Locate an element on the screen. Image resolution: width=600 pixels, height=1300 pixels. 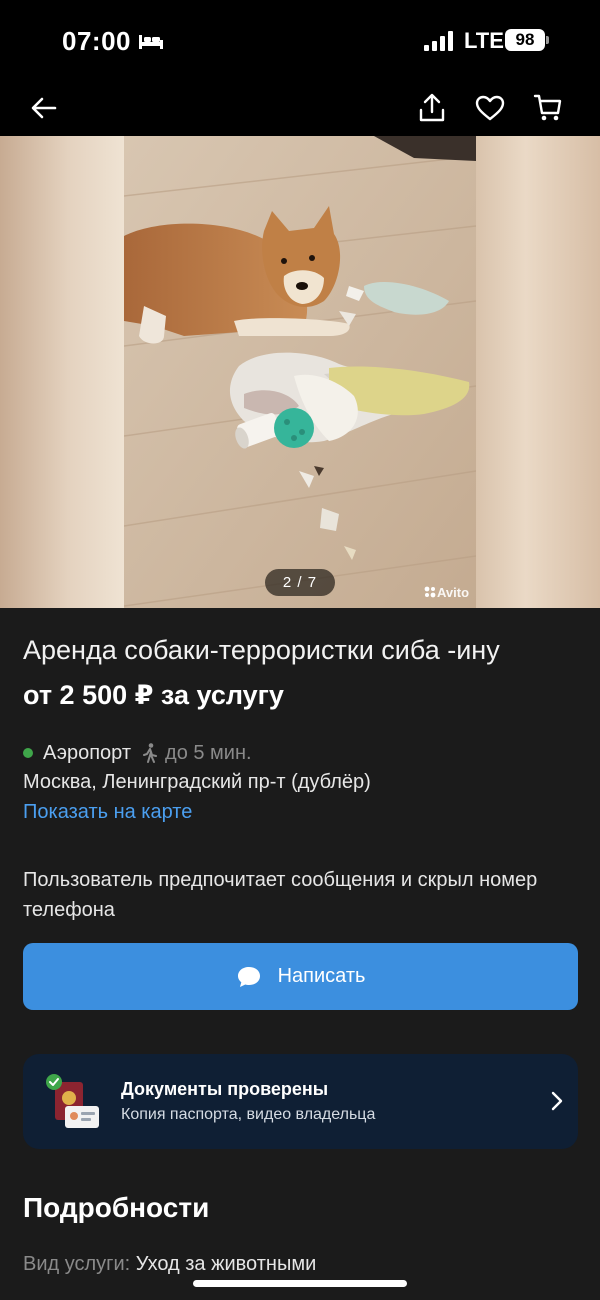
gallery-blur-right is located at coordinates (538, 372).